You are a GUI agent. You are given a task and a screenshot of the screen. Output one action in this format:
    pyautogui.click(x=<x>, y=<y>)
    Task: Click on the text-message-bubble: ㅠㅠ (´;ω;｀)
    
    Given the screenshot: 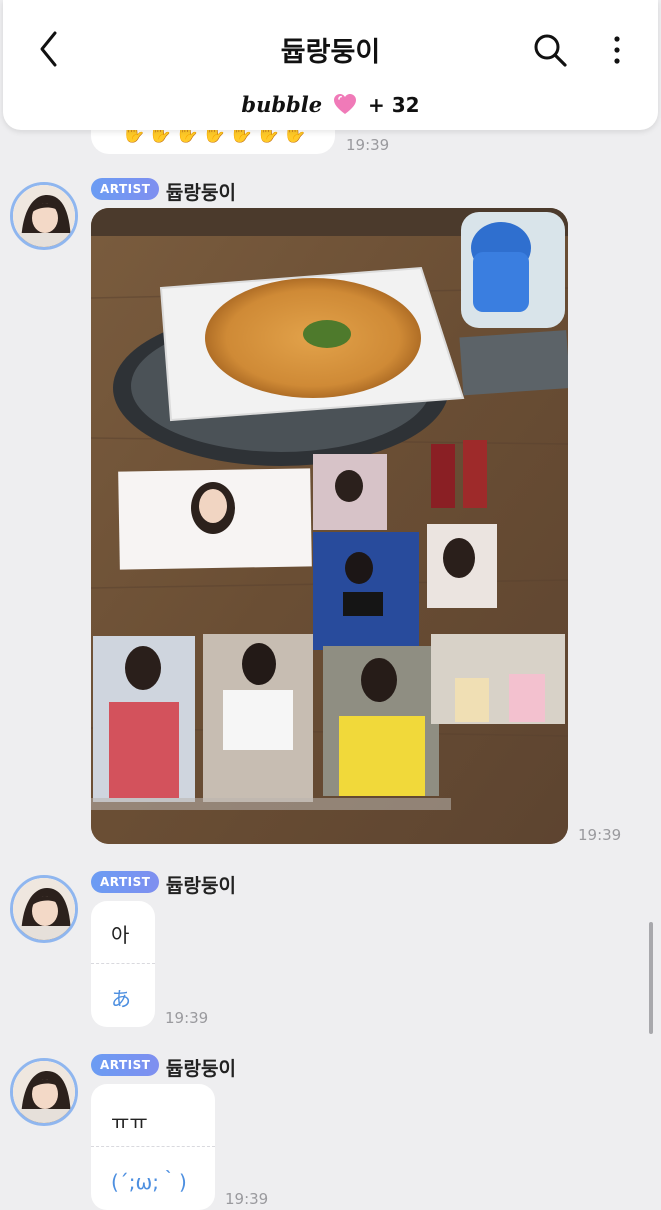 What is the action you would take?
    pyautogui.click(x=153, y=1147)
    